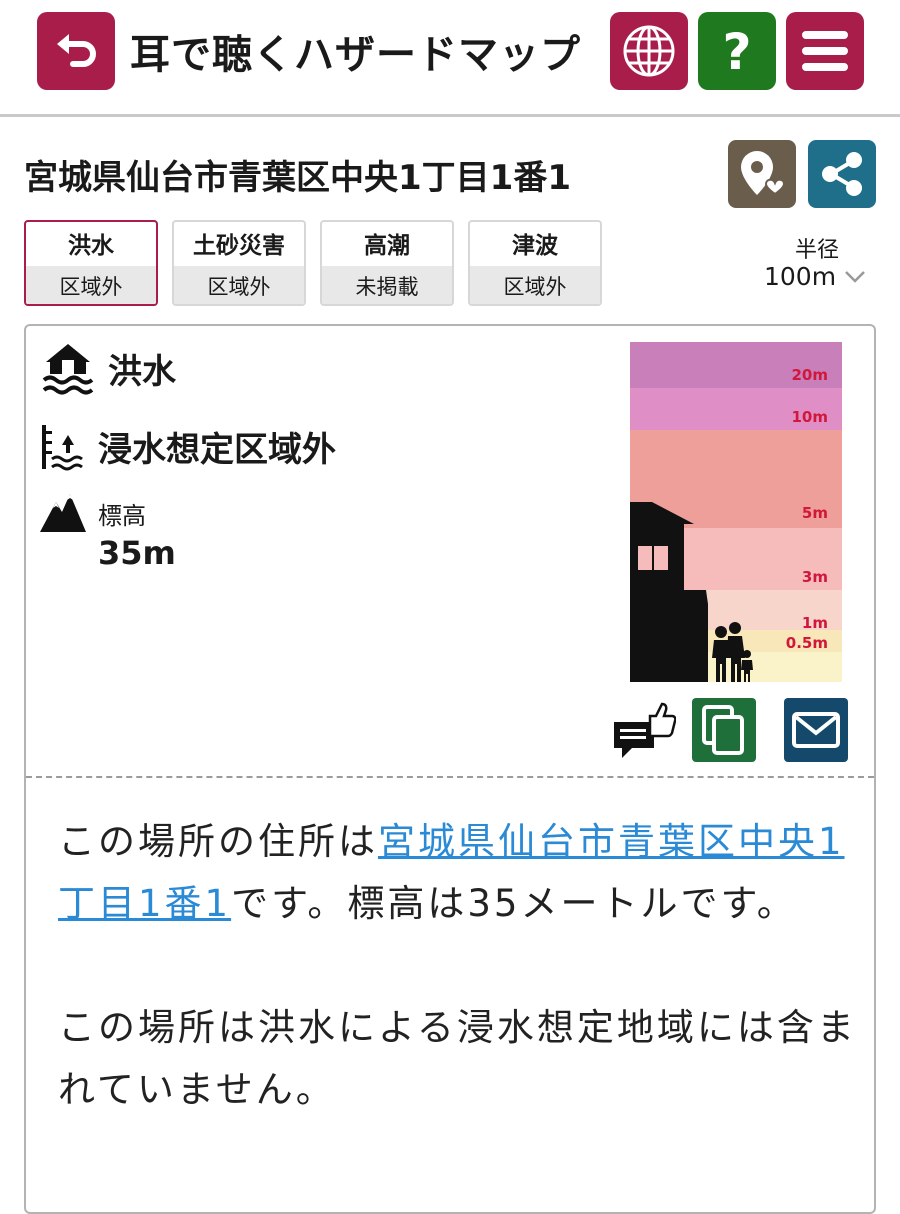 Image resolution: width=900 pixels, height=1214 pixels. I want to click on depth-level-label: 3m, so click(815, 577).